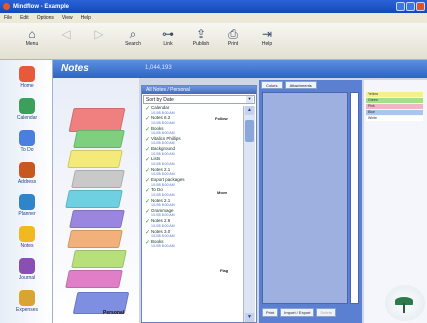 The height and width of the screenshot is (323, 427). Describe the element at coordinates (199, 99) in the screenshot. I see `sort-dropdown: Sort by Date ▼` at that location.